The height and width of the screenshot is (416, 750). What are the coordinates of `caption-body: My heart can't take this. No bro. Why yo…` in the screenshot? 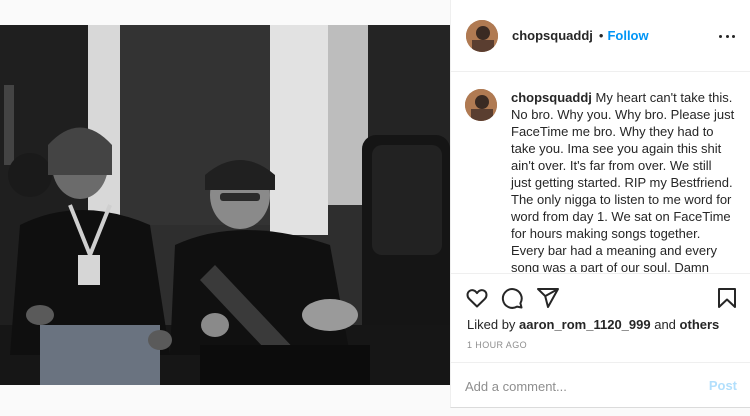 It's located at (623, 181).